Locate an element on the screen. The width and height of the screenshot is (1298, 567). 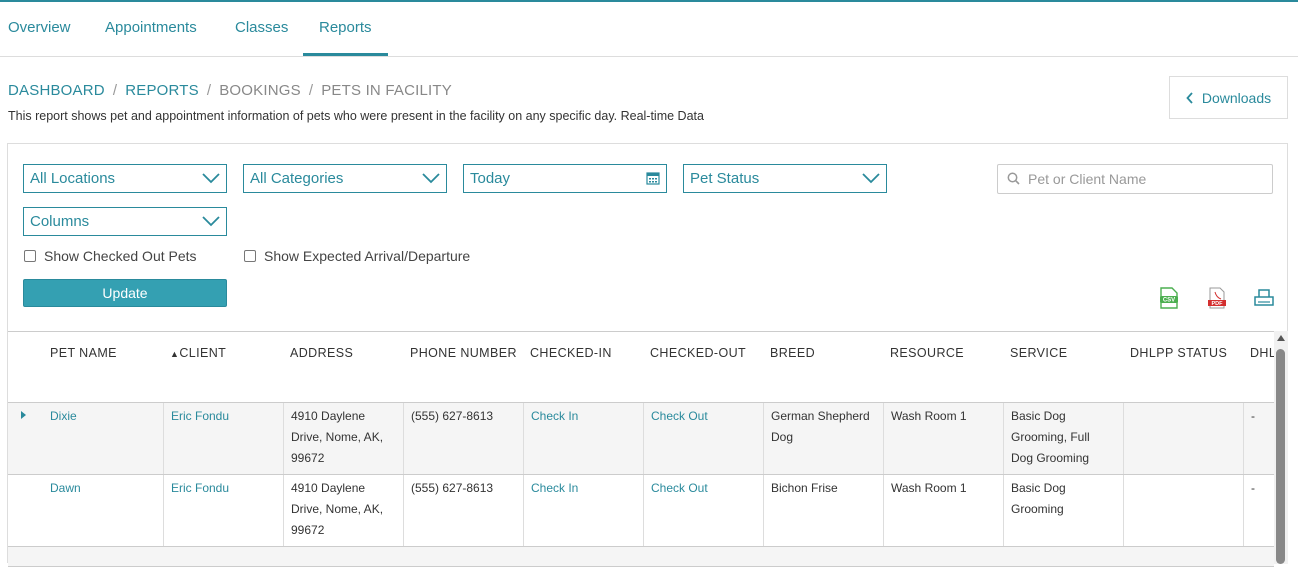
service-line: Grooming is located at coordinates (1037, 509).